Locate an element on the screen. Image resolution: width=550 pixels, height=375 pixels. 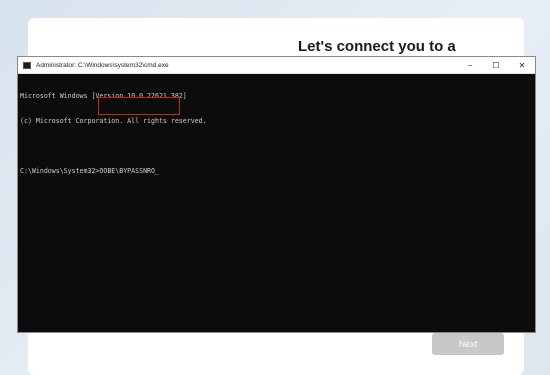
console-command-line: C:\Windows\System32>OOBE\BYPASSNRO_ is located at coordinates (277, 171).